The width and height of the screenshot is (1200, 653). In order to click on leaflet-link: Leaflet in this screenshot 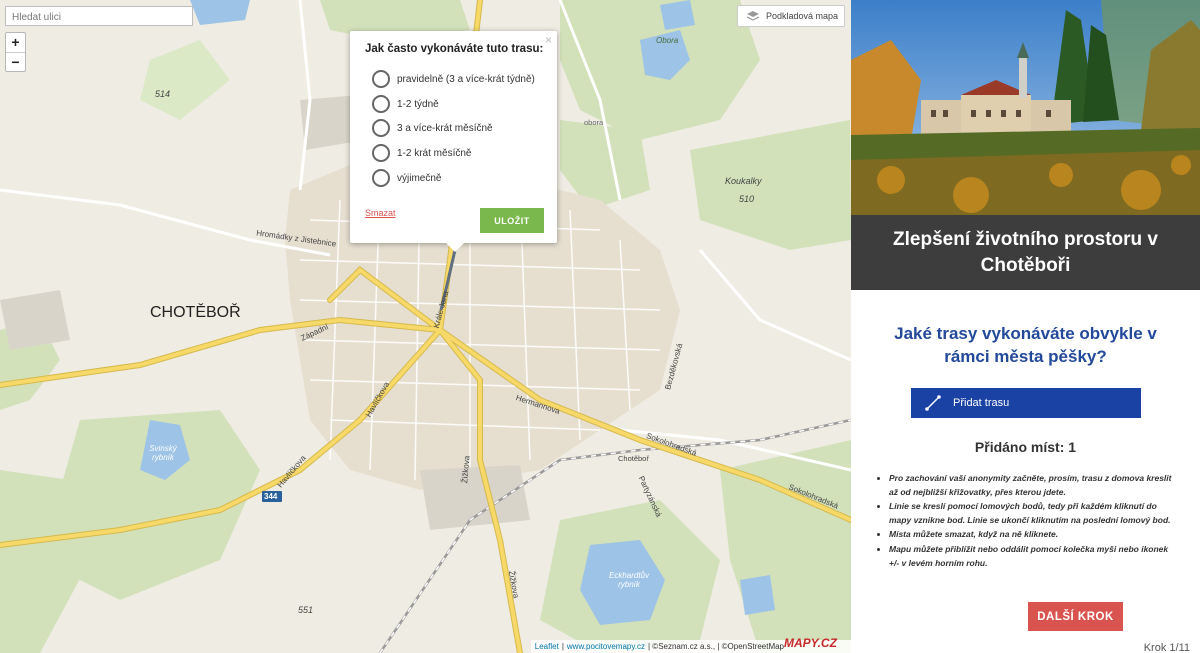, I will do `click(547, 646)`.